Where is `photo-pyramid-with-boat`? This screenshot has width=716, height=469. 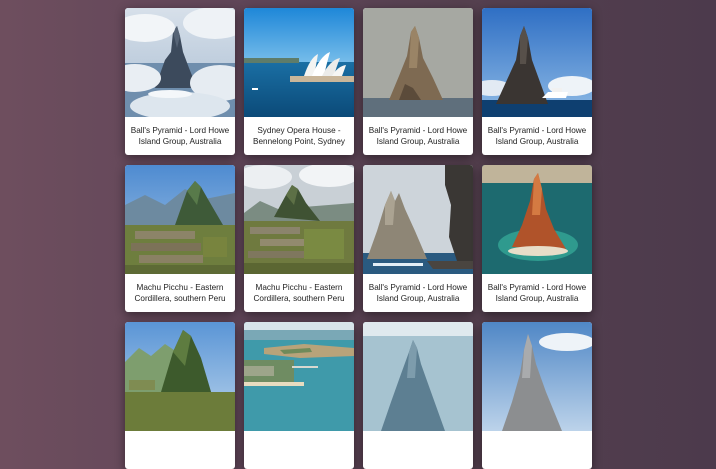 photo-pyramid-with-boat is located at coordinates (537, 62).